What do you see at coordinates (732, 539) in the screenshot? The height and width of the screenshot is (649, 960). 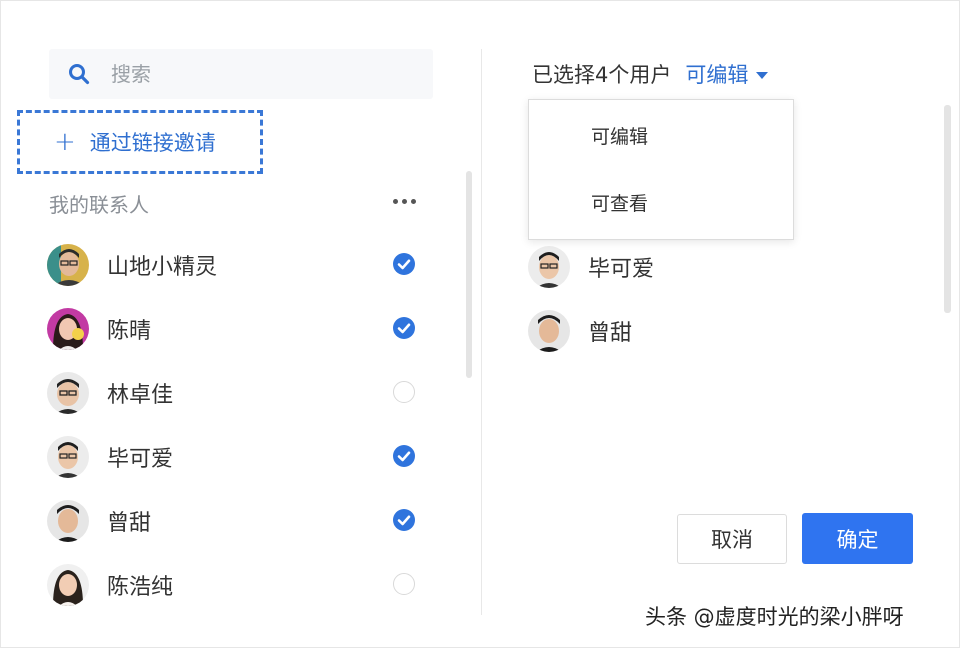 I see `cancel-button: 取消` at bounding box center [732, 539].